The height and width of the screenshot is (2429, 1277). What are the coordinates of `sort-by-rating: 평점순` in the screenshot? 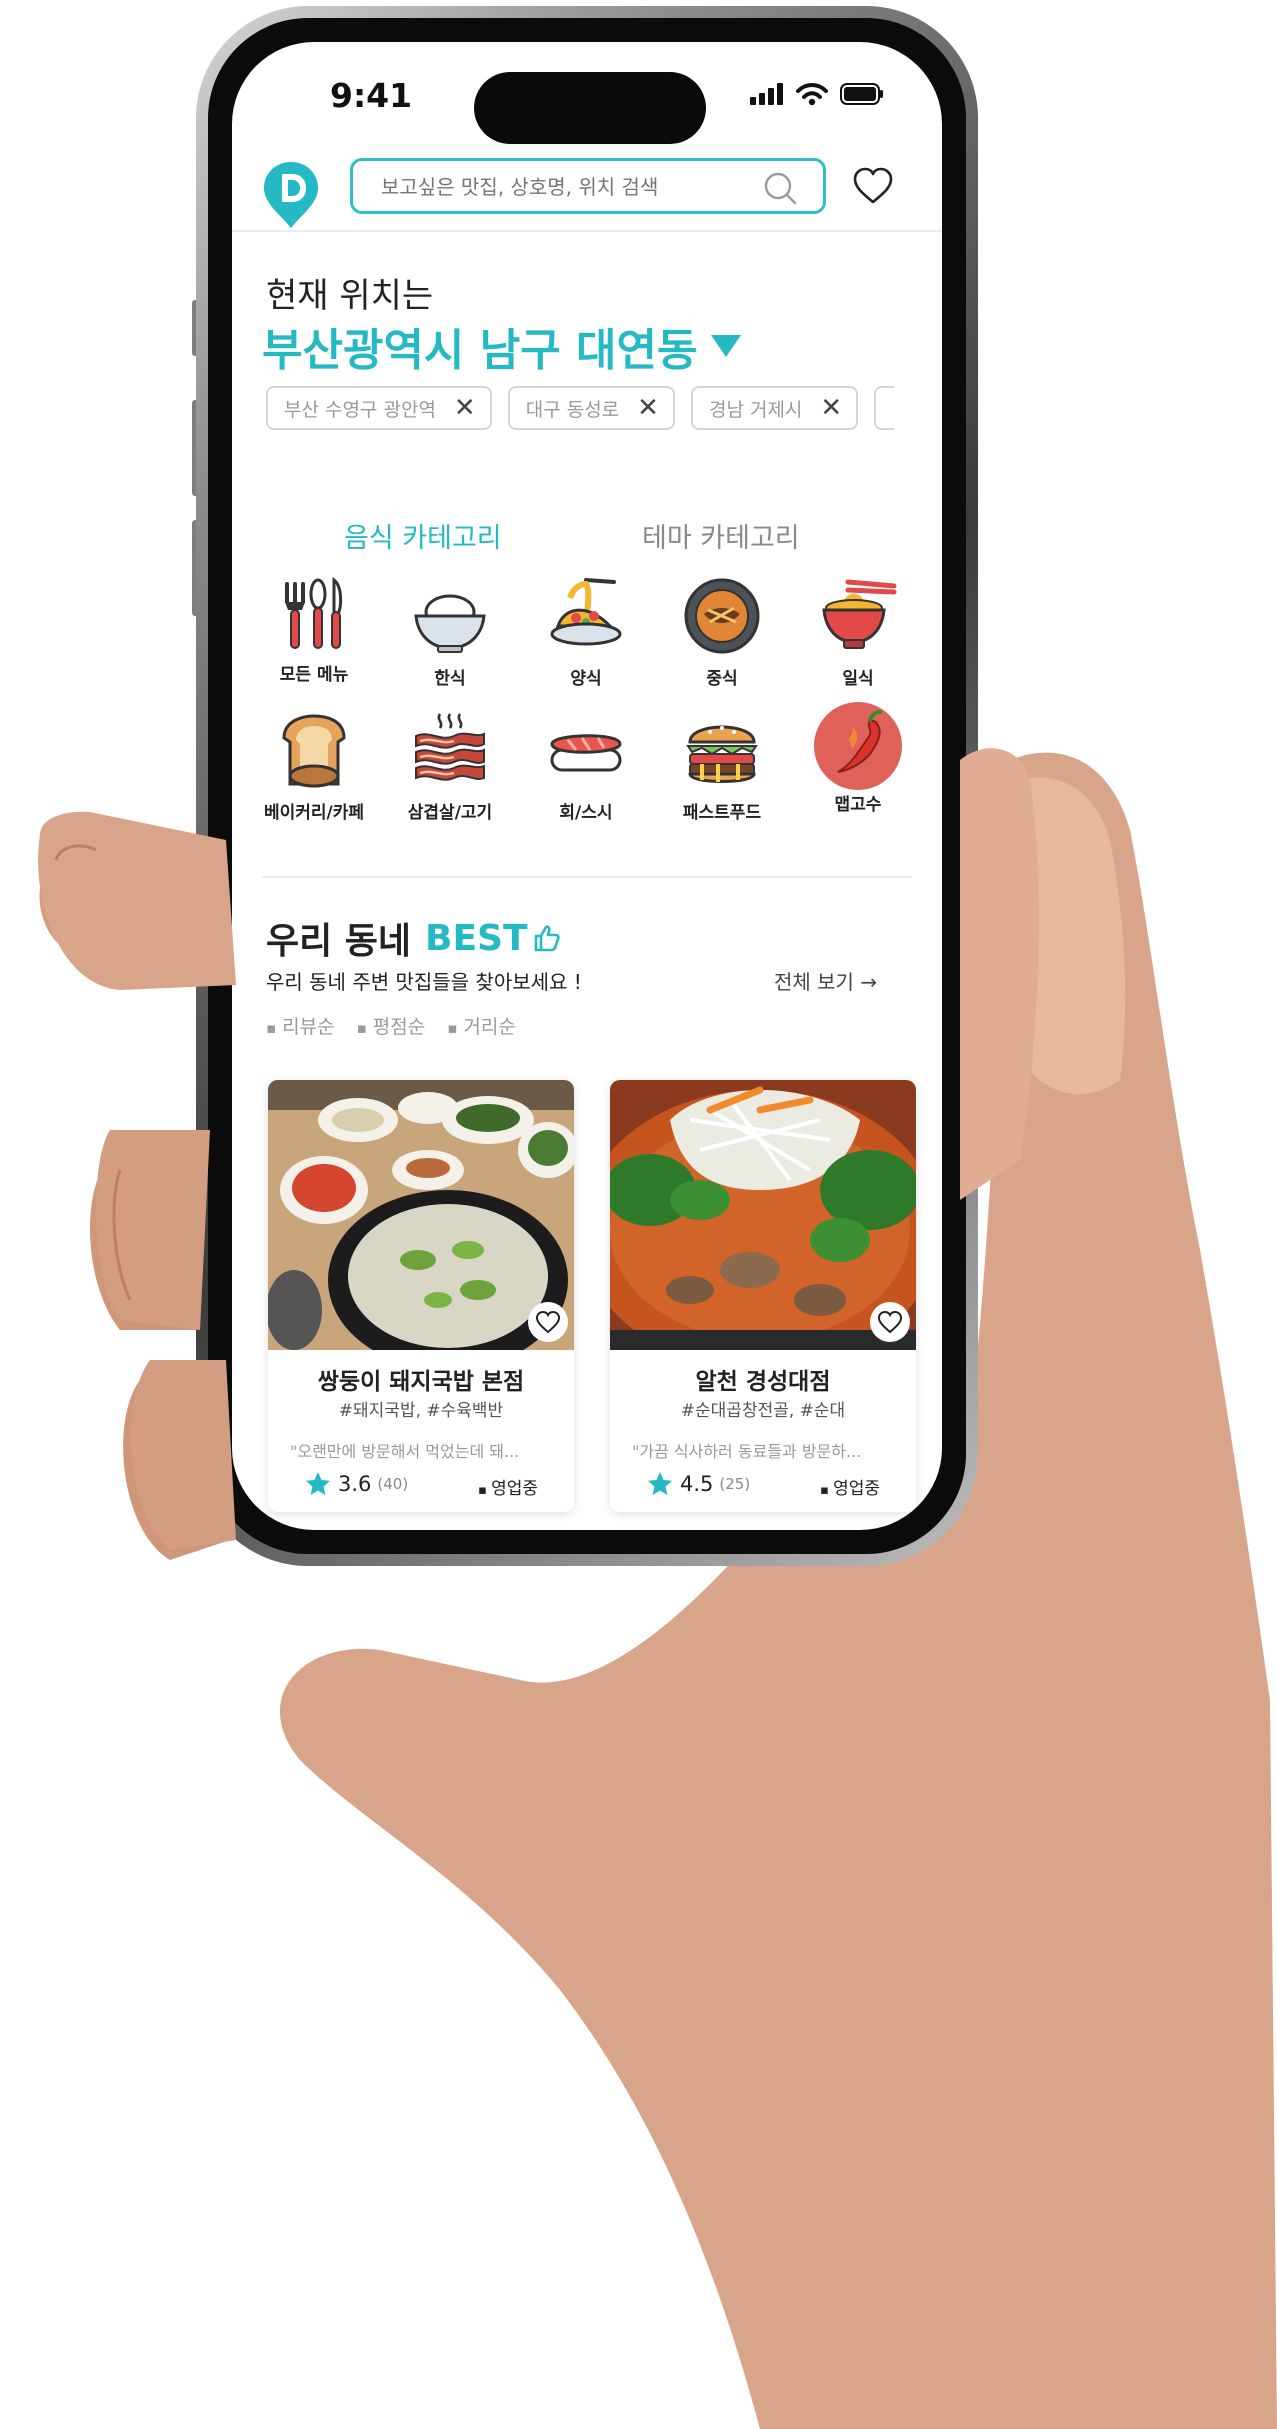 It's located at (391, 1025).